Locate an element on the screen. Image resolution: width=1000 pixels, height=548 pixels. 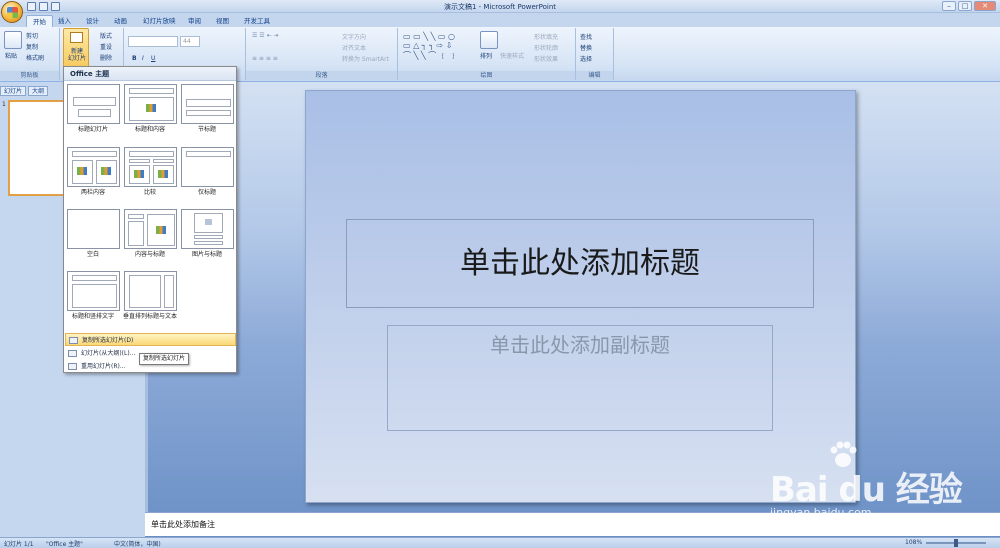
new-slide-button: 新建 幻灯片 is located at coordinates (76, 49).